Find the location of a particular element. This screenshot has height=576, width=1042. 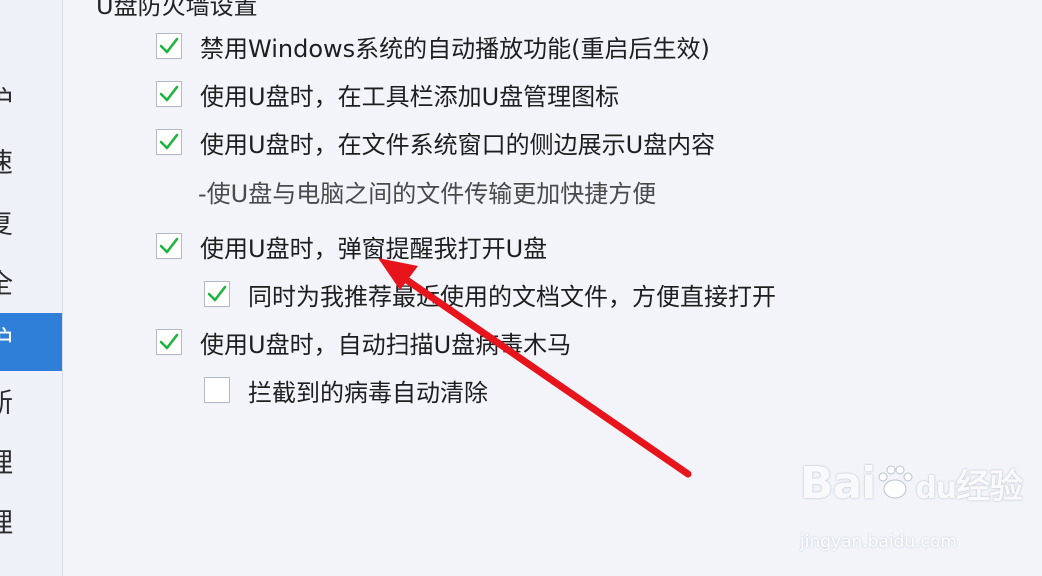

baidu-jingyan-watermark: Bai du经验 jingyan.baidu.com is located at coordinates (911, 508).